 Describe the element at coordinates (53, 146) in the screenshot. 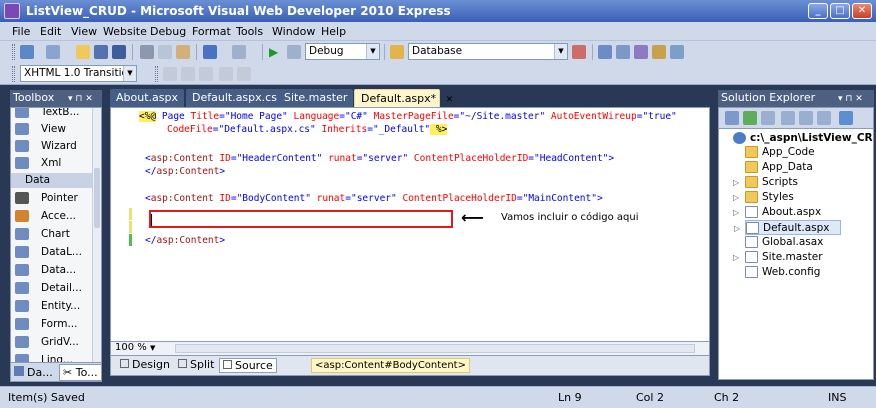

I see `toolbox-item: Wizard` at that location.